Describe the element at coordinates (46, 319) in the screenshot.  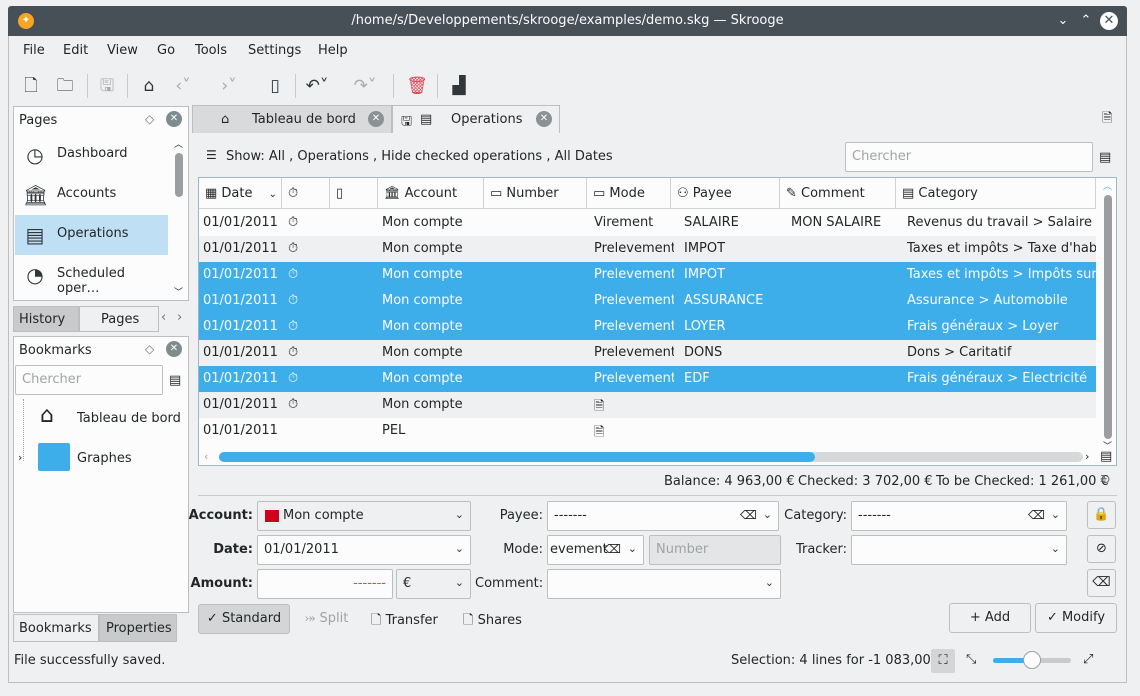
I see `tab-history: History` at that location.